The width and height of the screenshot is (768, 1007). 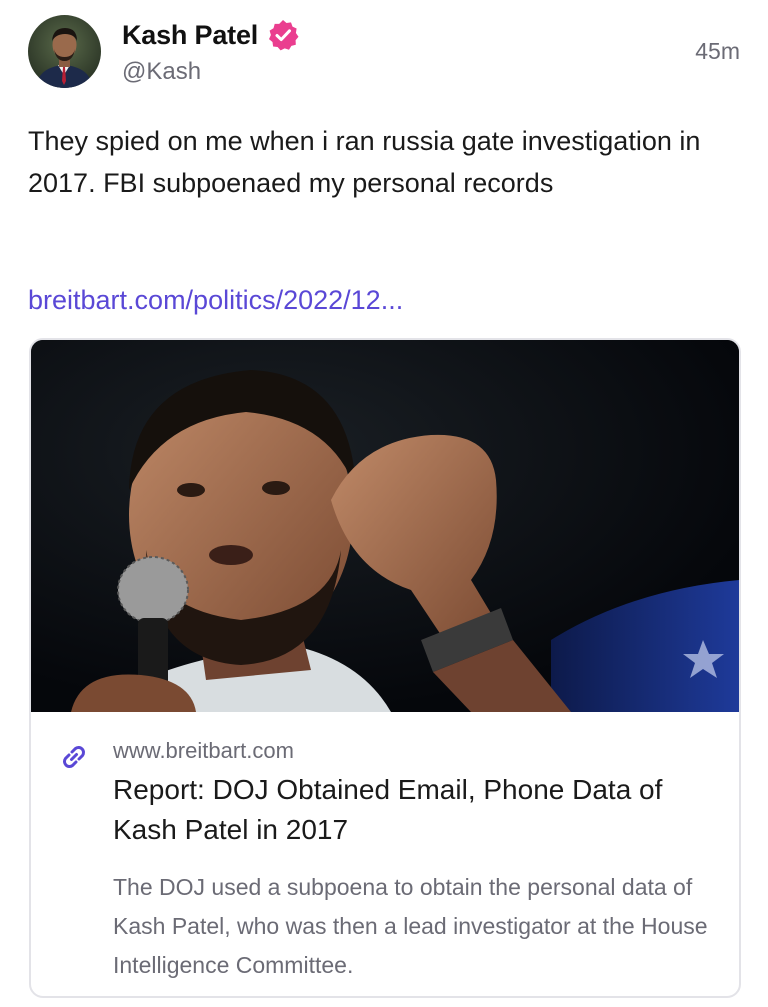 I want to click on post-timestamp: 45m, so click(x=717, y=51).